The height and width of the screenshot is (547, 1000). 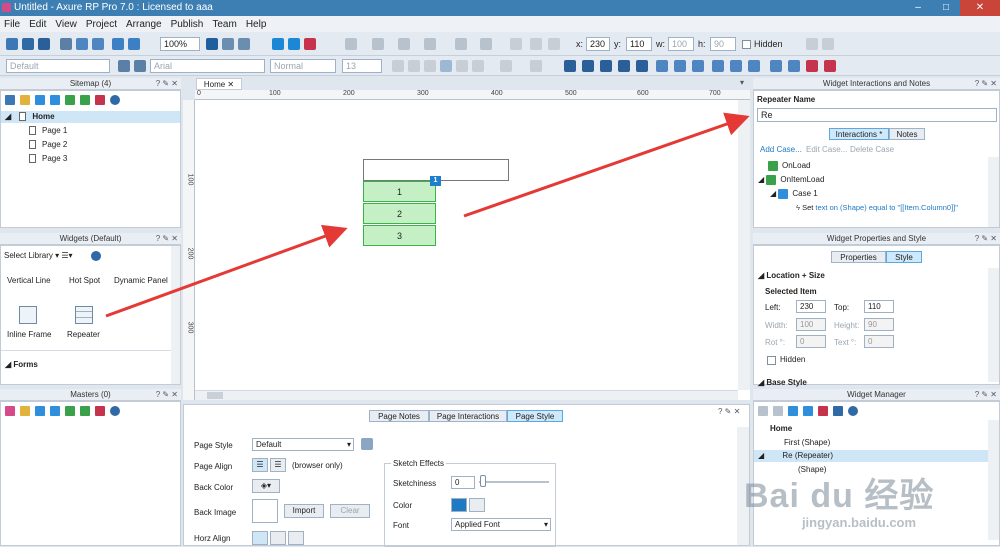 I want to click on baidu-watermark: Bai du 经验 jingyan.baidu.com, so click(x=859, y=499).